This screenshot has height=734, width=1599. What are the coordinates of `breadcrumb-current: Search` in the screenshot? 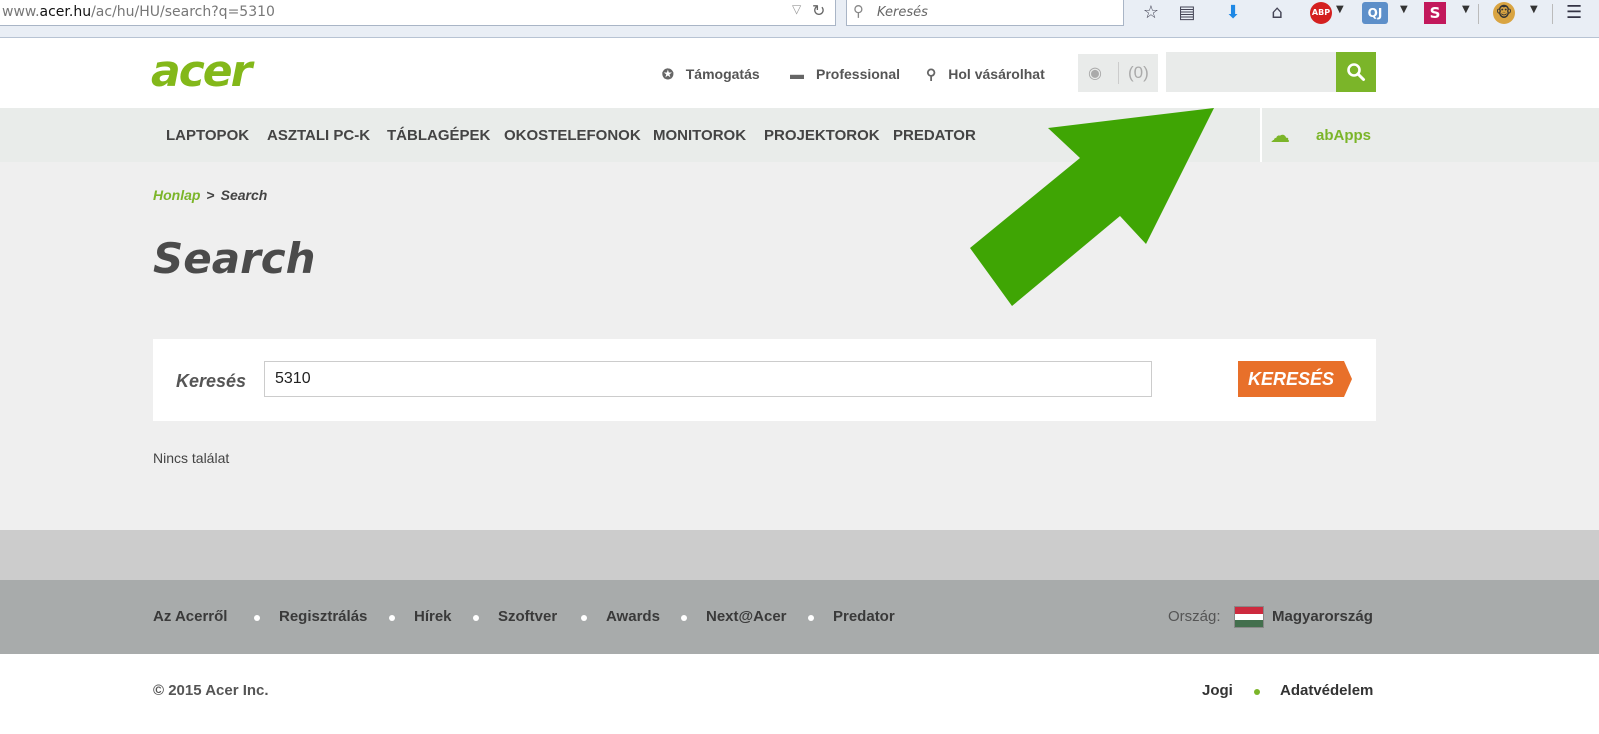 It's located at (244, 195).